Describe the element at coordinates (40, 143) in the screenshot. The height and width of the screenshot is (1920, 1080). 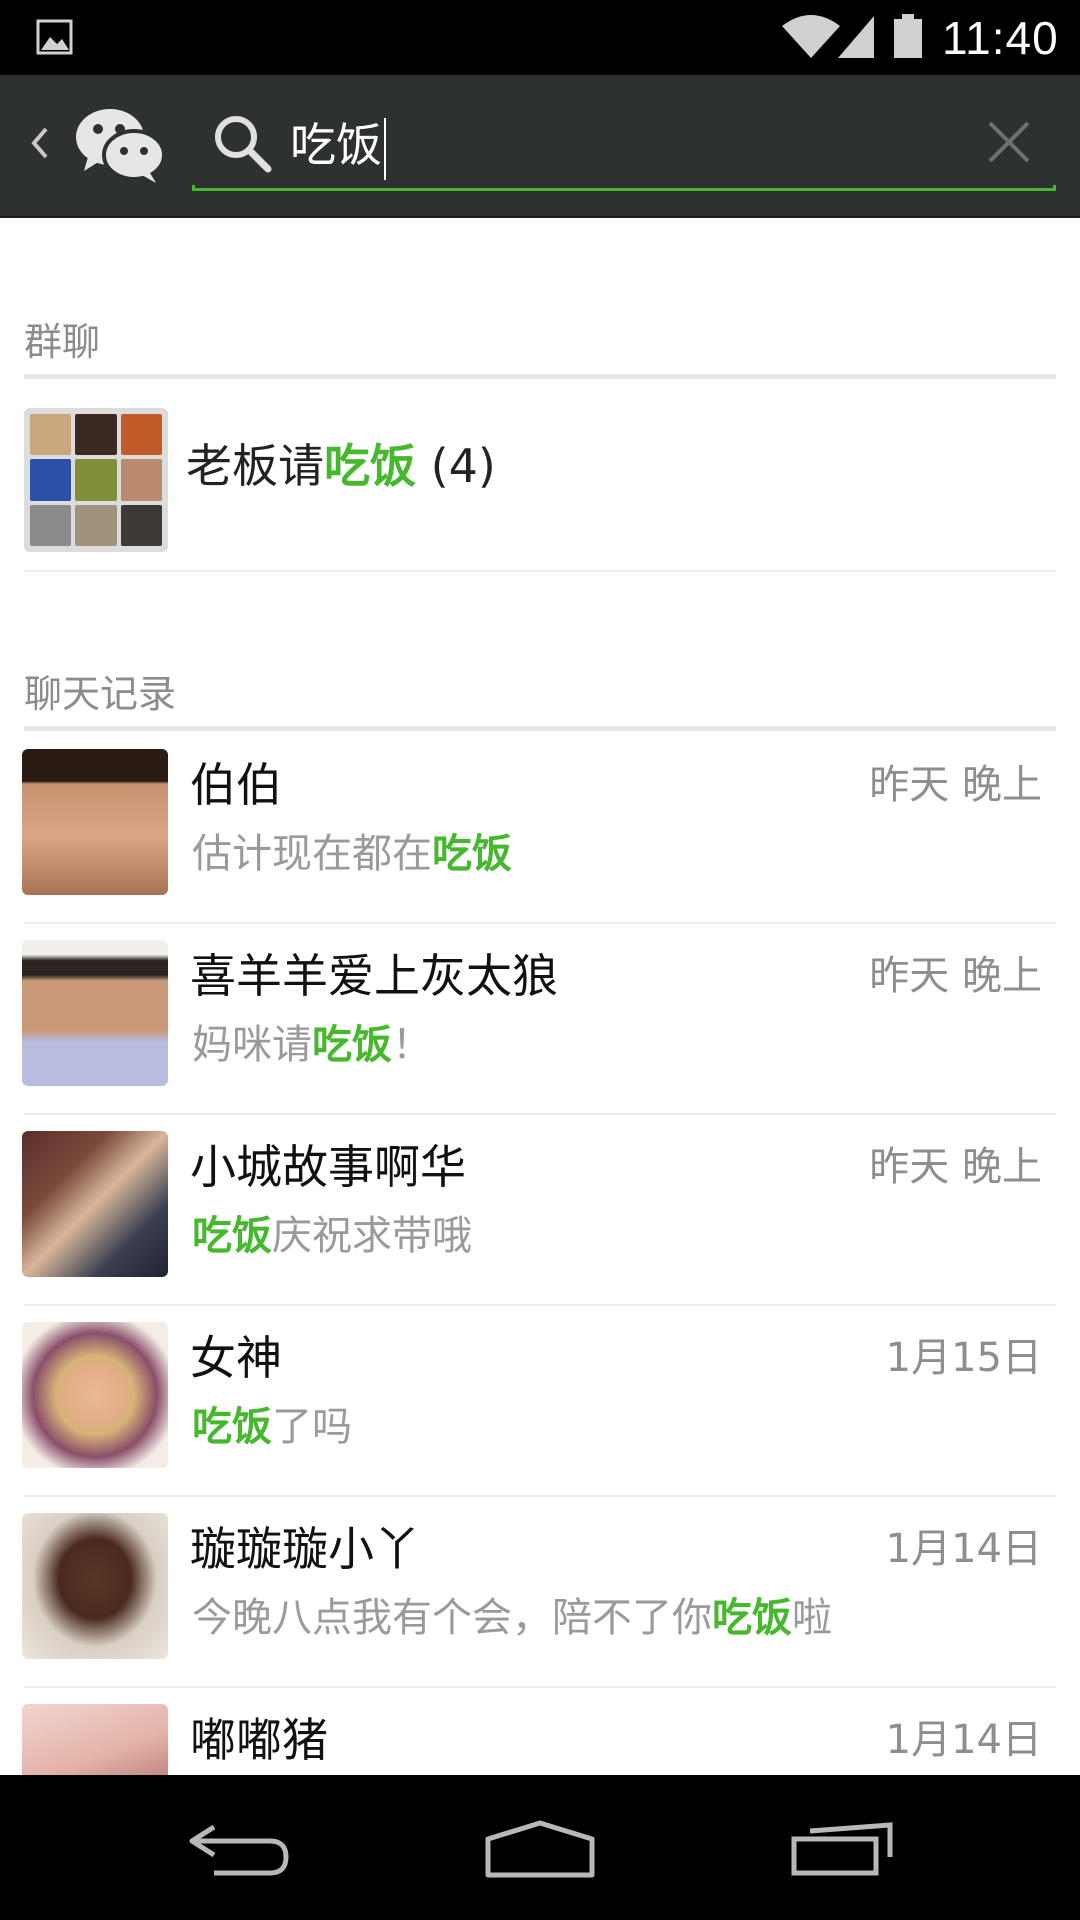
I see `back-chevron-icon` at that location.